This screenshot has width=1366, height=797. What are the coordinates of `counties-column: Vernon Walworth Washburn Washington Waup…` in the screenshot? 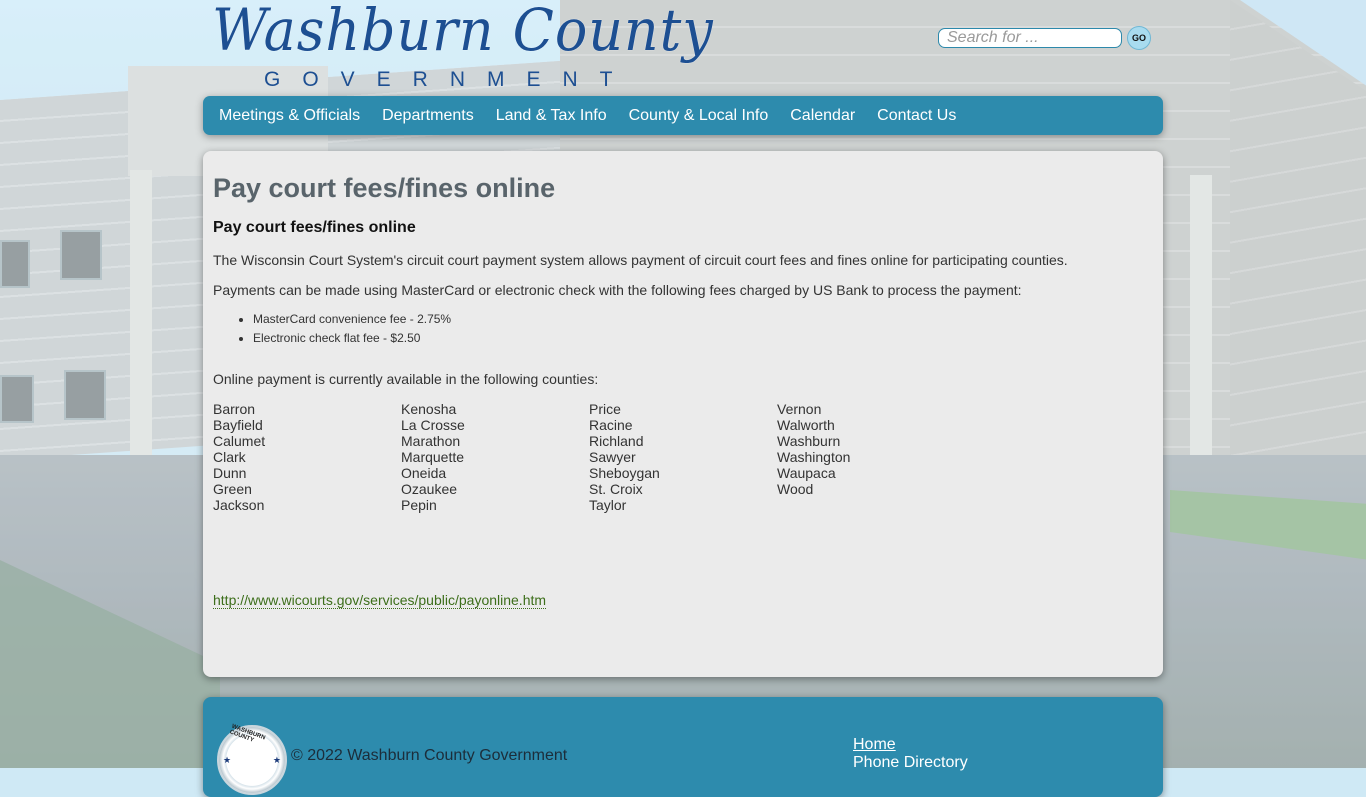 It's located at (871, 457).